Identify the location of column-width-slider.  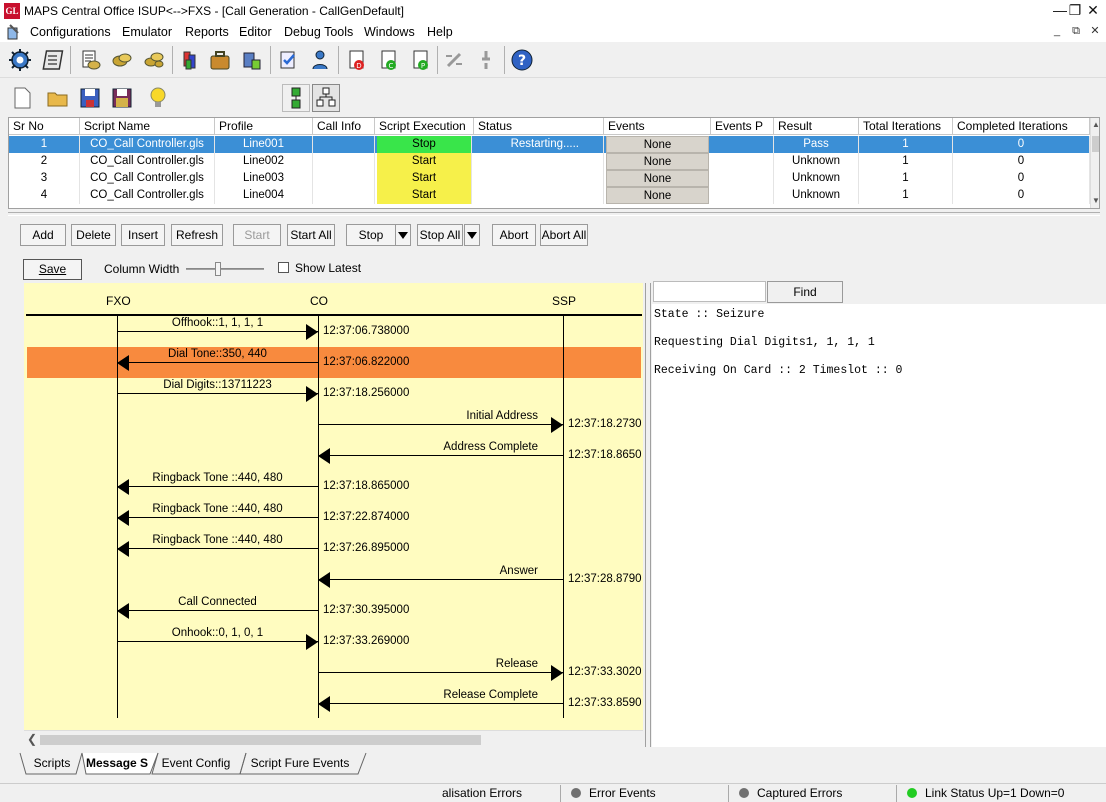
(225, 269).